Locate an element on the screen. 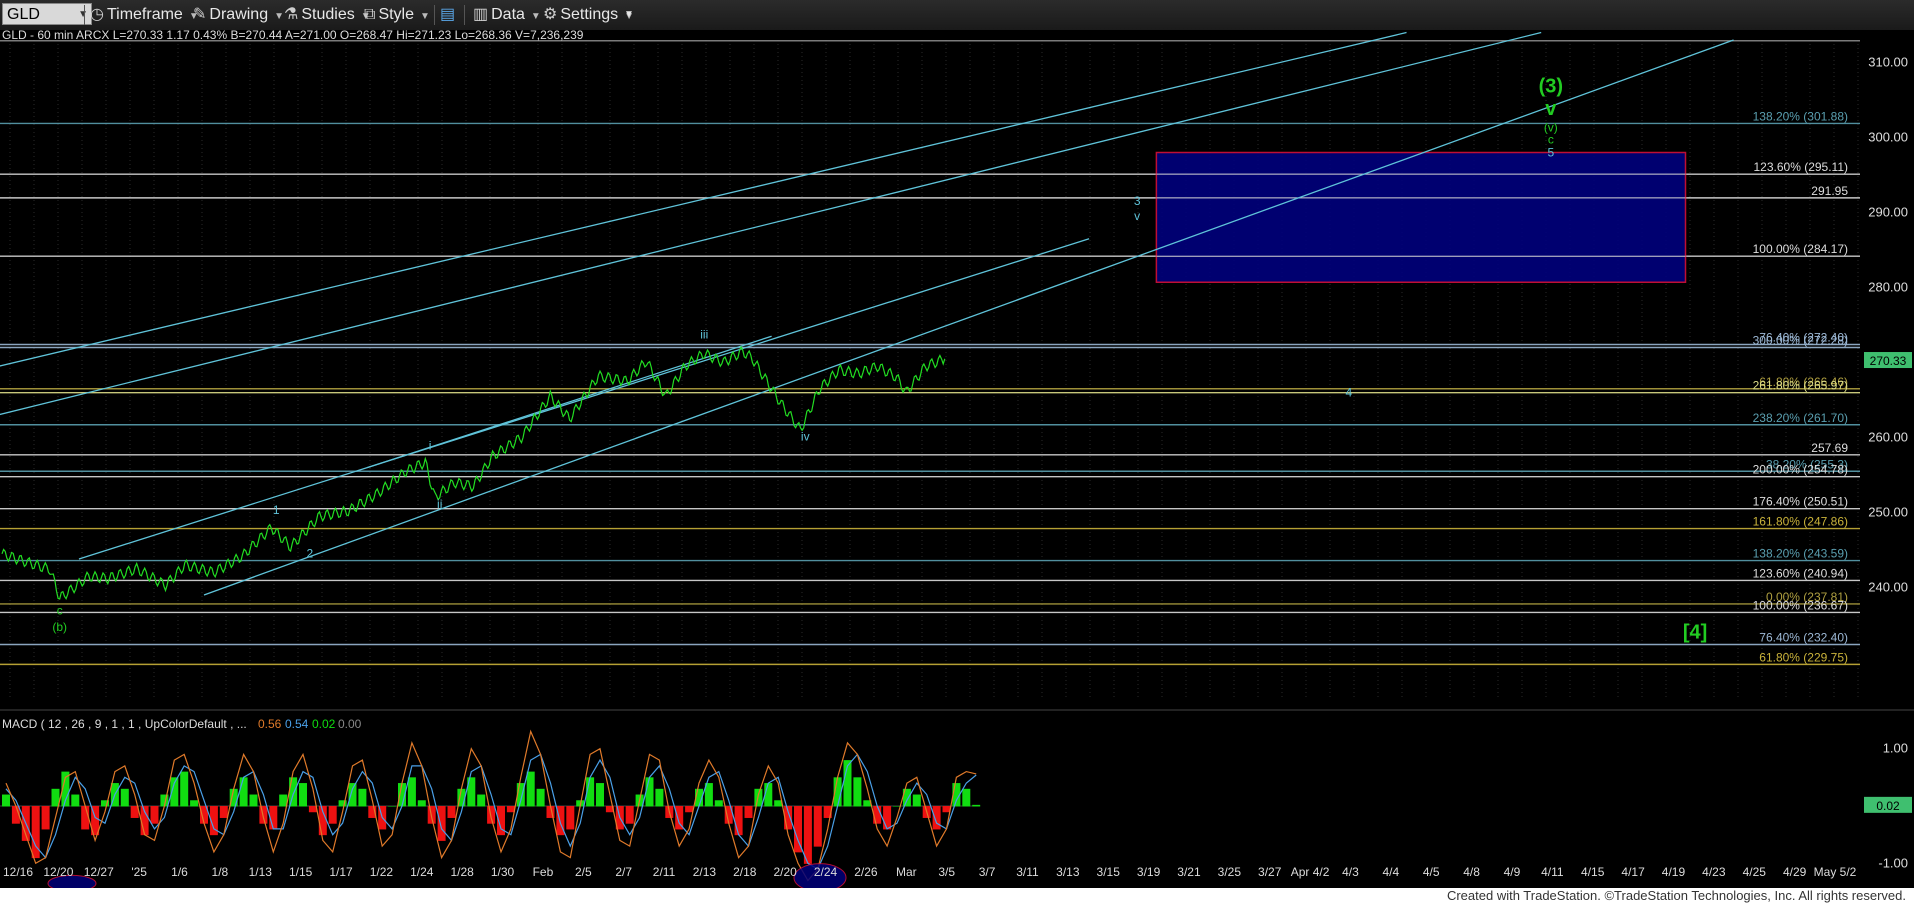 Image resolution: width=1914 pixels, height=906 pixels. price-tick: 260.00 is located at coordinates (1888, 437).